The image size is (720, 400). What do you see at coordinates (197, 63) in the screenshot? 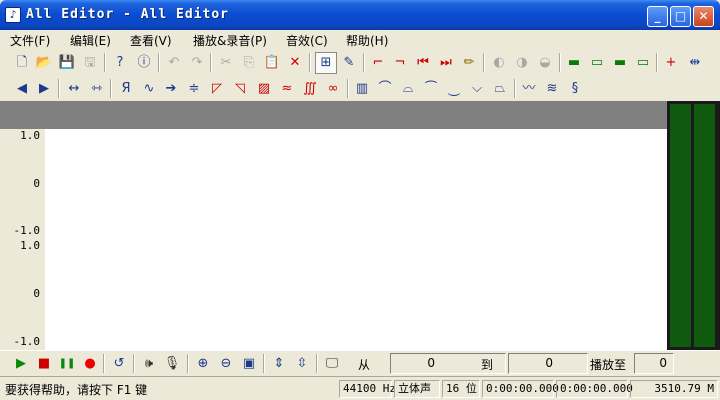
I see `redo-icon: ↷` at bounding box center [197, 63].